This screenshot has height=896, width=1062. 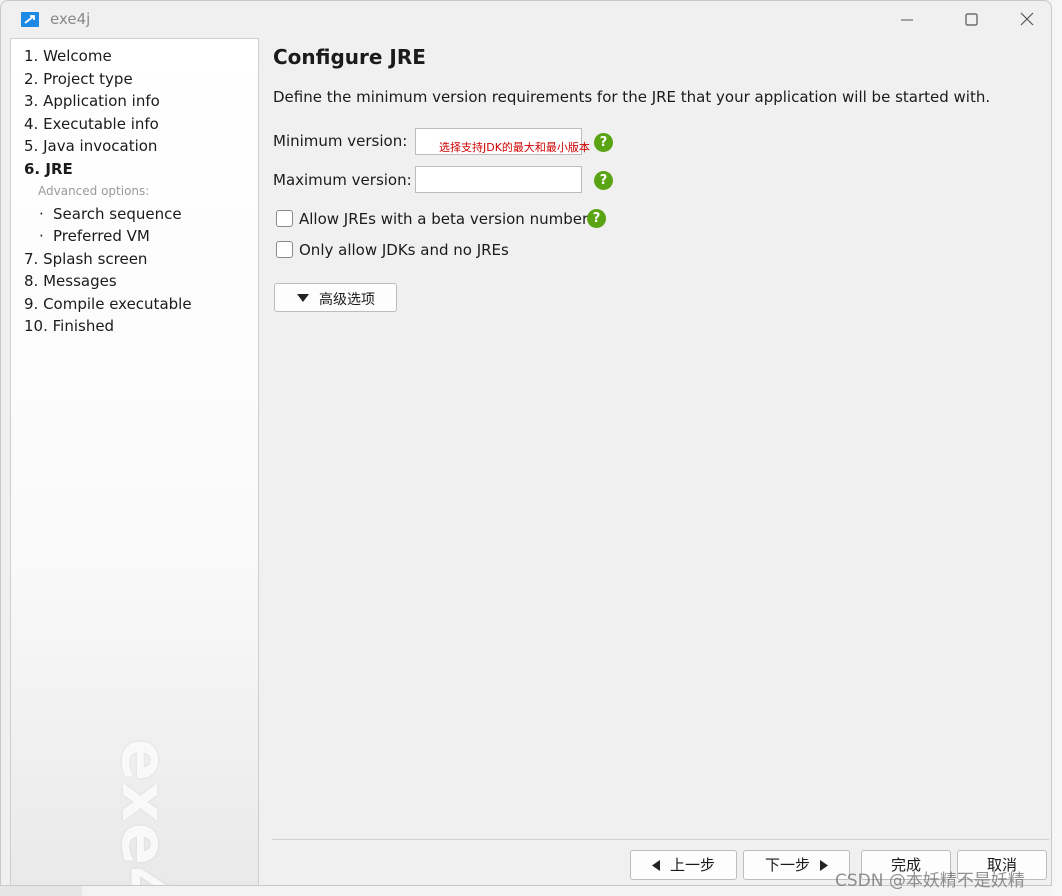 I want to click on step-splash-screen: 7. Splash screen, so click(x=85, y=259).